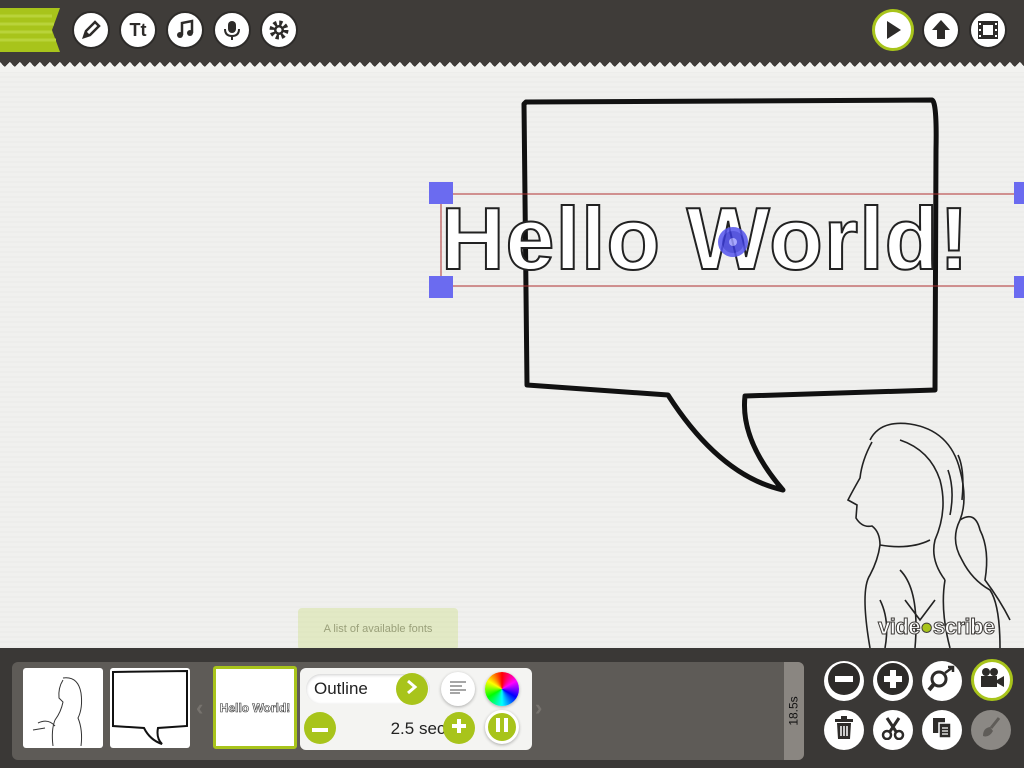 This screenshot has width=1024, height=768. I want to click on minus-icon, so click(320, 728).